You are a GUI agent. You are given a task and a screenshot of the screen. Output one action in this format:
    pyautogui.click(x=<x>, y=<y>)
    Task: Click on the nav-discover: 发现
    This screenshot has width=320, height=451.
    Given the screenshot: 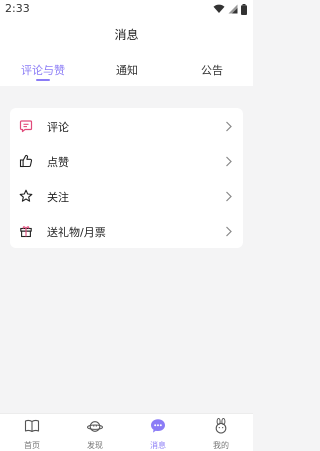 What is the action you would take?
    pyautogui.click(x=95, y=434)
    